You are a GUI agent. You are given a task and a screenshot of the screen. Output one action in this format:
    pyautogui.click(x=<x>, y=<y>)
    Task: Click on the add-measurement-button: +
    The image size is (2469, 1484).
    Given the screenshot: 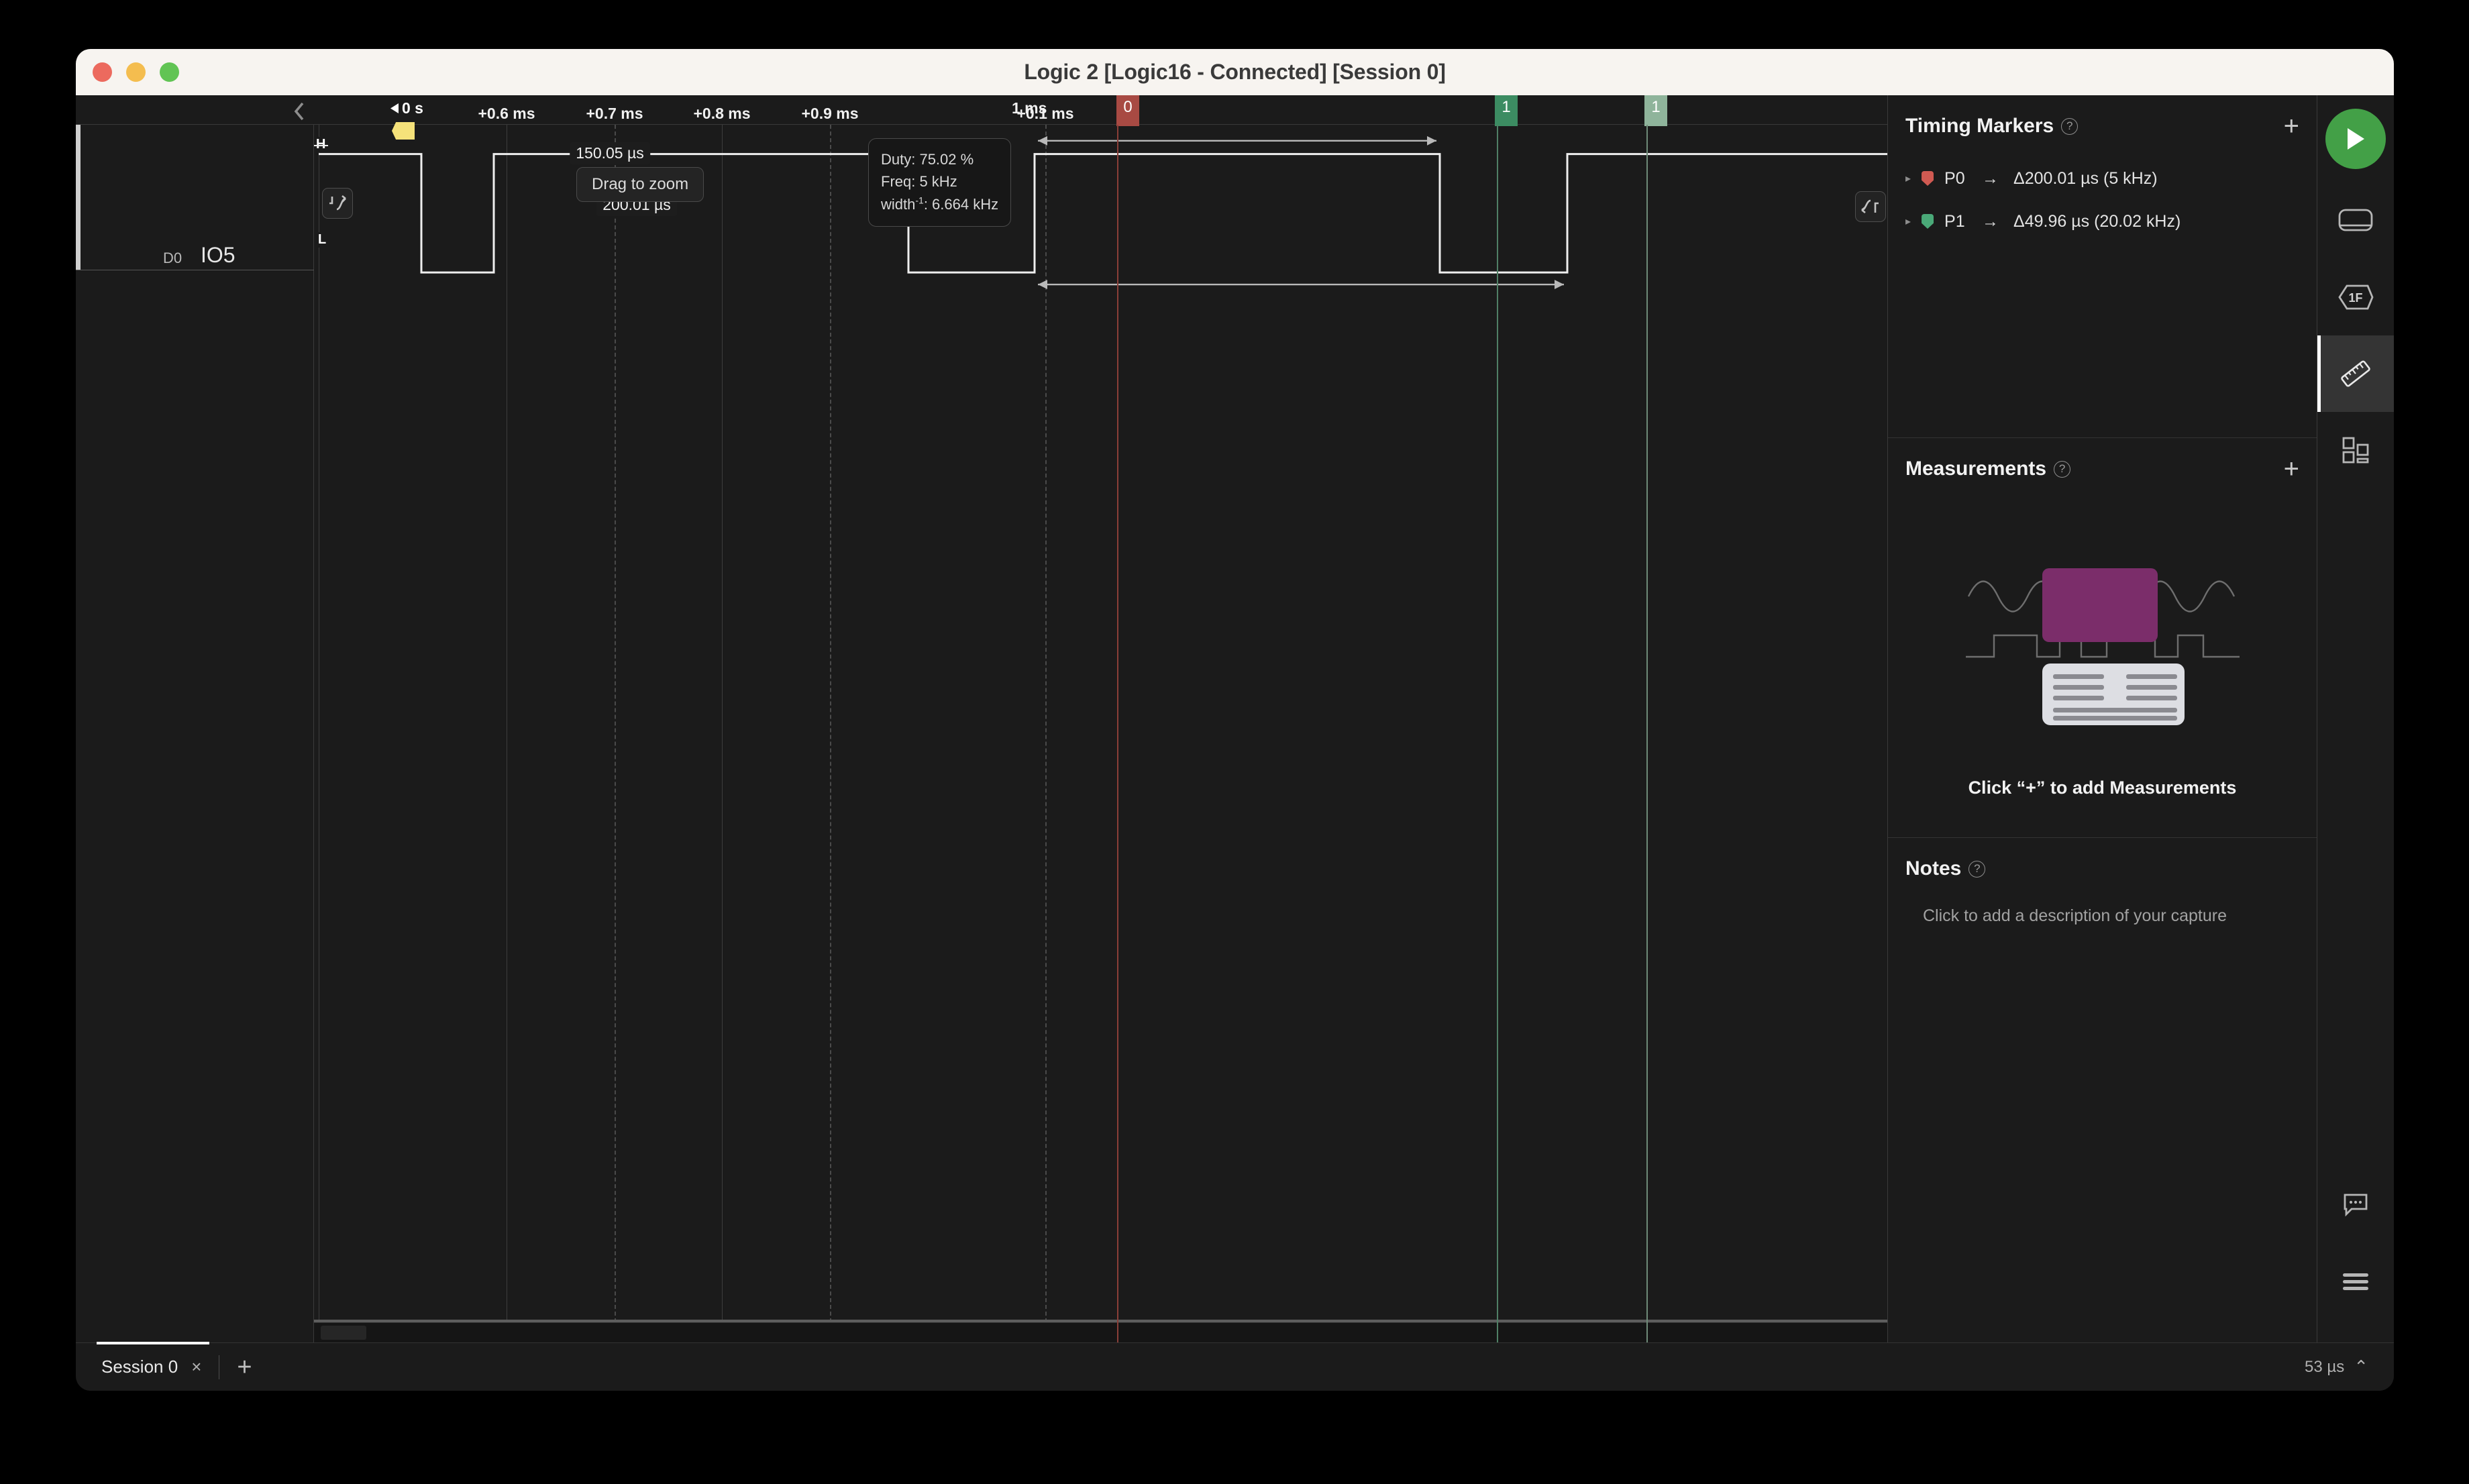 What is the action you would take?
    pyautogui.click(x=2292, y=469)
    